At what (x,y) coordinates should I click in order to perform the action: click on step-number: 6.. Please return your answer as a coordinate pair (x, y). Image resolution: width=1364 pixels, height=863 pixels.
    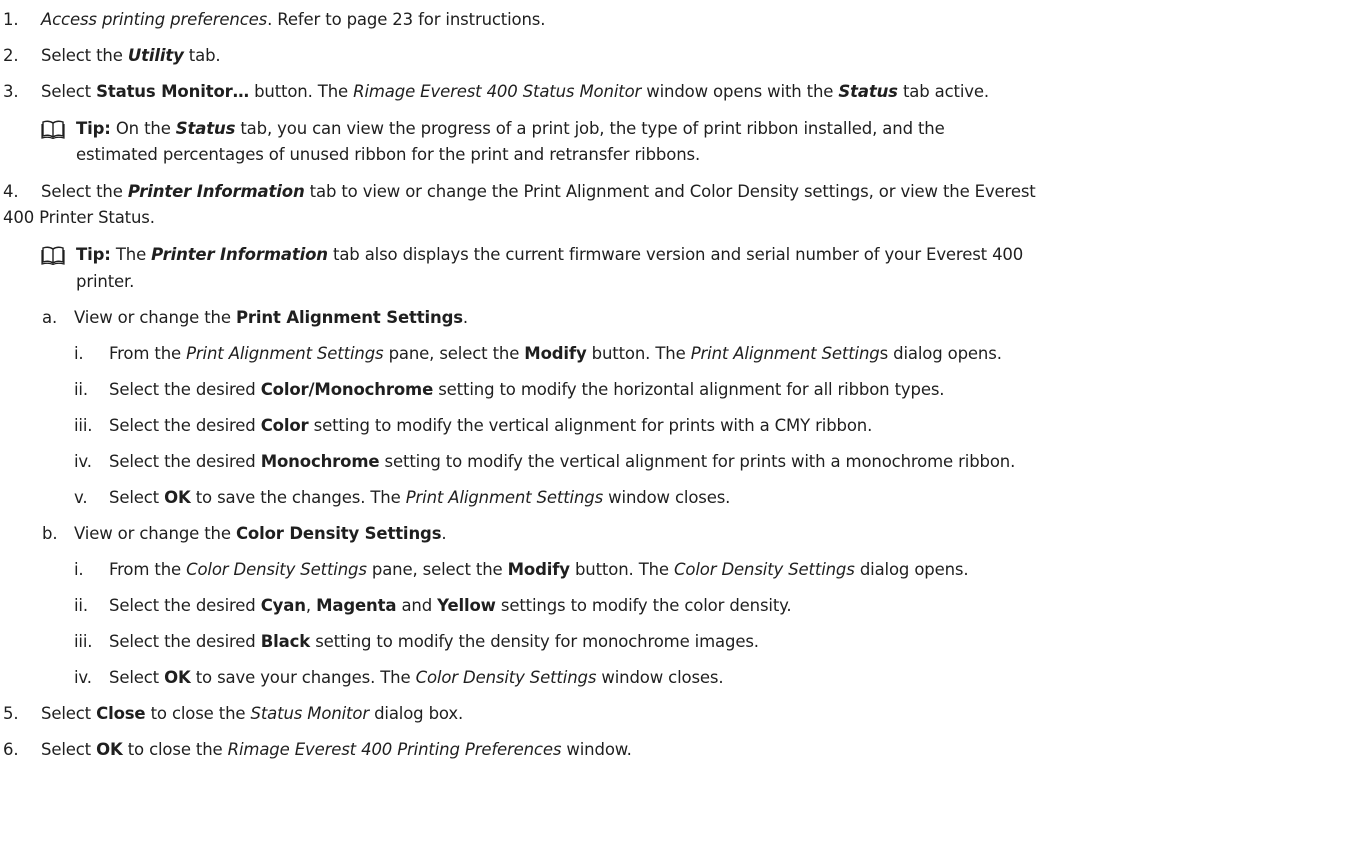
    Looking at the image, I should click on (11, 749).